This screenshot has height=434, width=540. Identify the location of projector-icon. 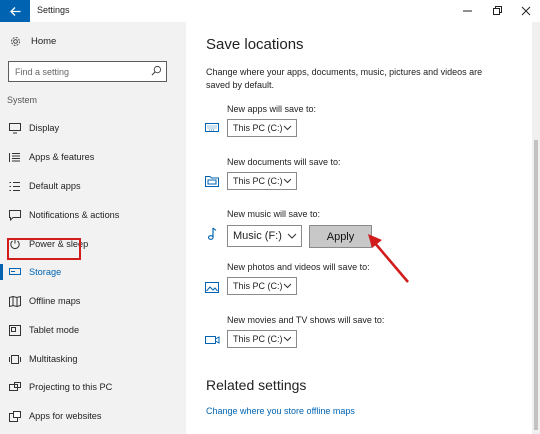
(15, 387).